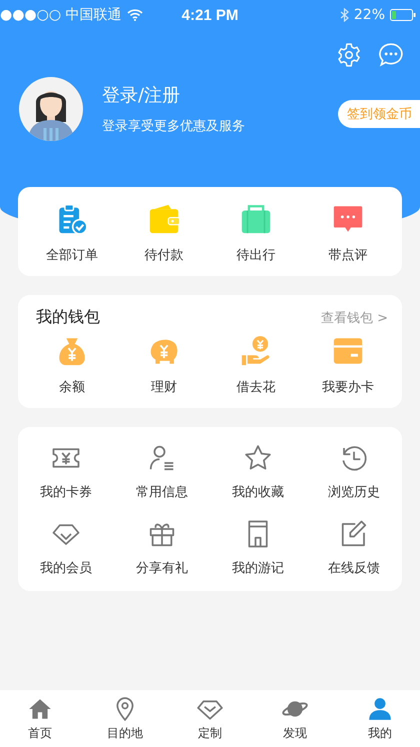 The width and height of the screenshot is (420, 747). Describe the element at coordinates (66, 492) in the screenshot. I see `service-label: 我的卡券` at that location.